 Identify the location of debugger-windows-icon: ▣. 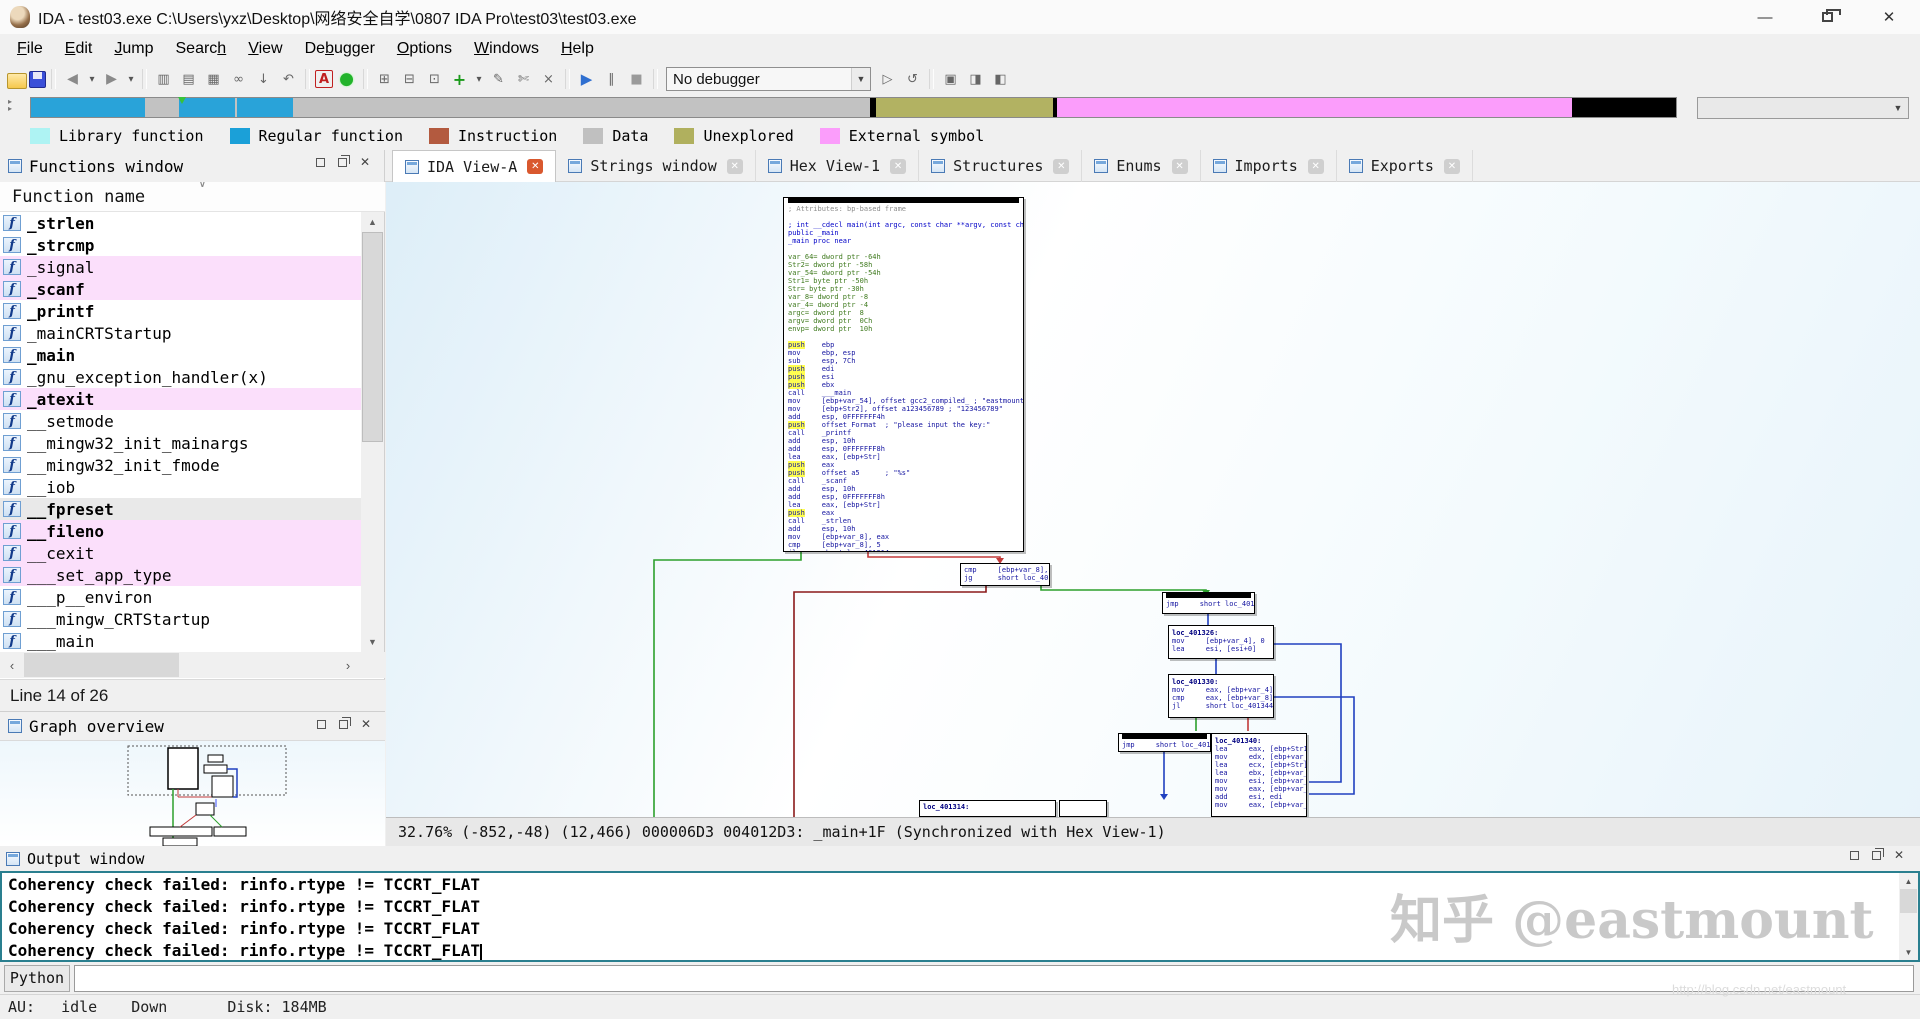
(950, 79).